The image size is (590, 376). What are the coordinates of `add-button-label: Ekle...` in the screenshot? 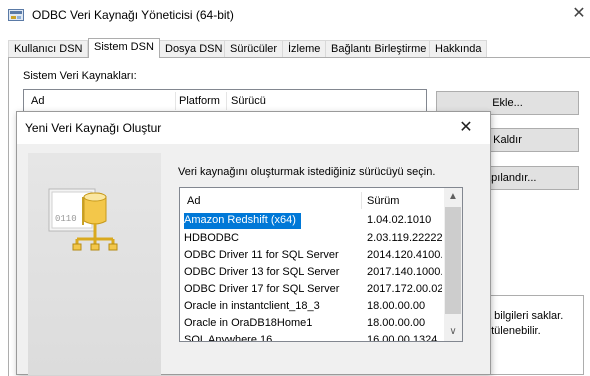 It's located at (507, 103).